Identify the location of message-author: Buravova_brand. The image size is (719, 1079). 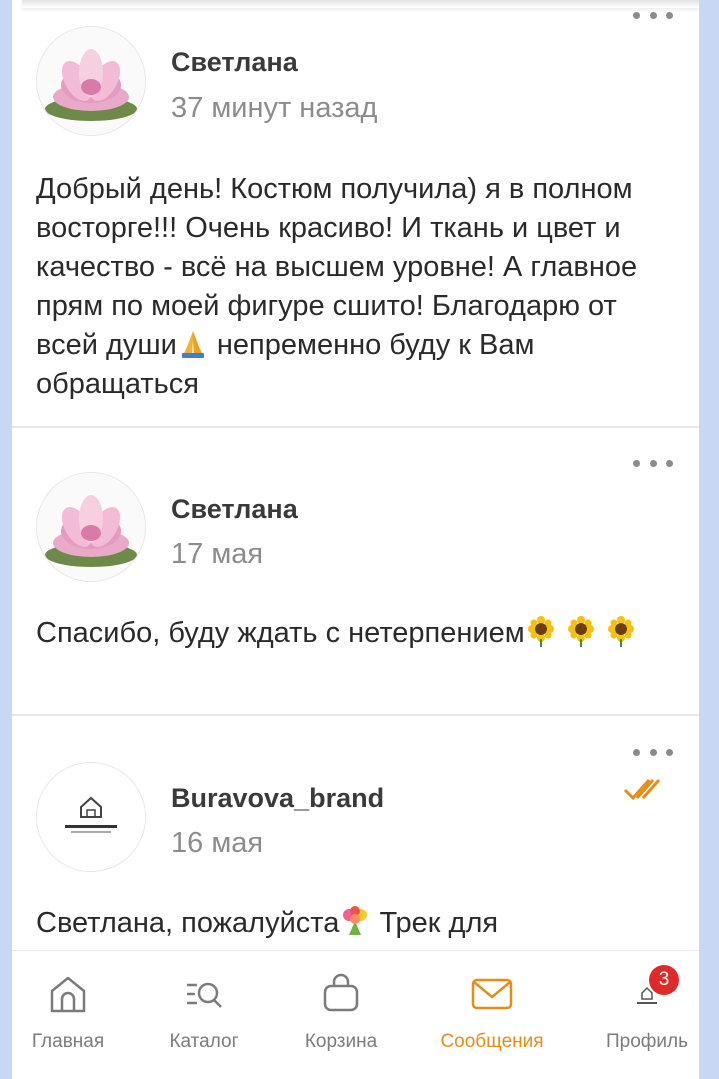
(278, 798).